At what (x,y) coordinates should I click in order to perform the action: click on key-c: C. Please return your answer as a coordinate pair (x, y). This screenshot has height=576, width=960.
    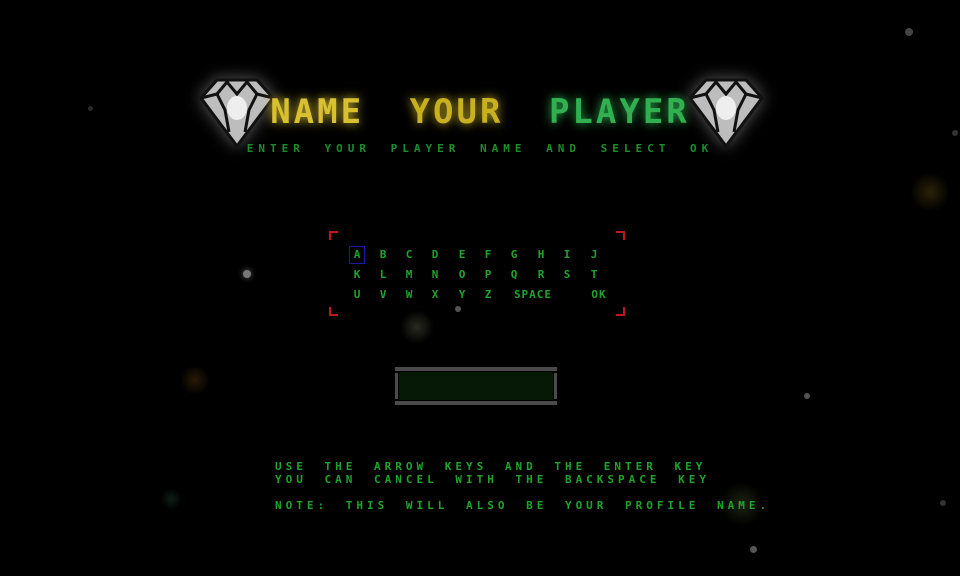
    Looking at the image, I should click on (409, 255).